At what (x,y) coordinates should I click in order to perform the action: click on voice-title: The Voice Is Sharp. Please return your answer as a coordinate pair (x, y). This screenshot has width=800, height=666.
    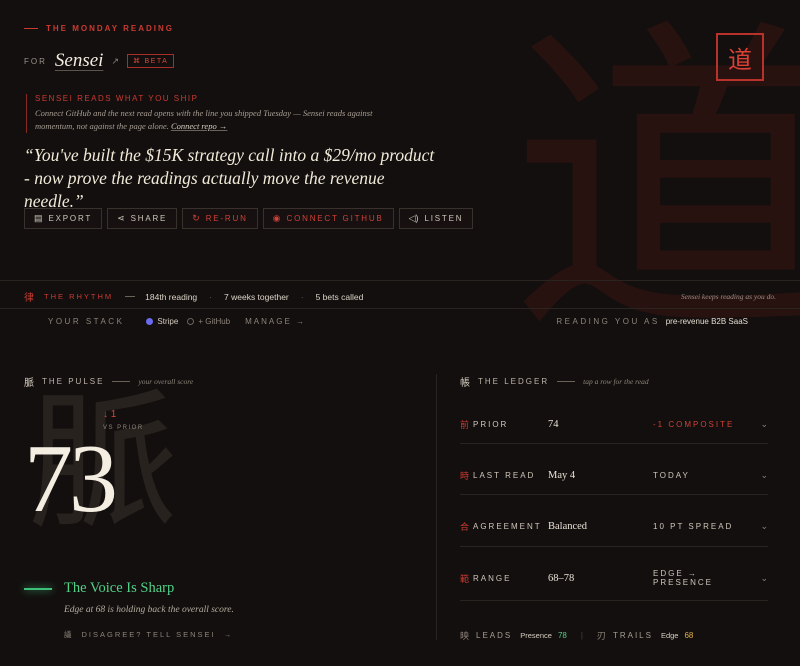
    Looking at the image, I should click on (119, 588).